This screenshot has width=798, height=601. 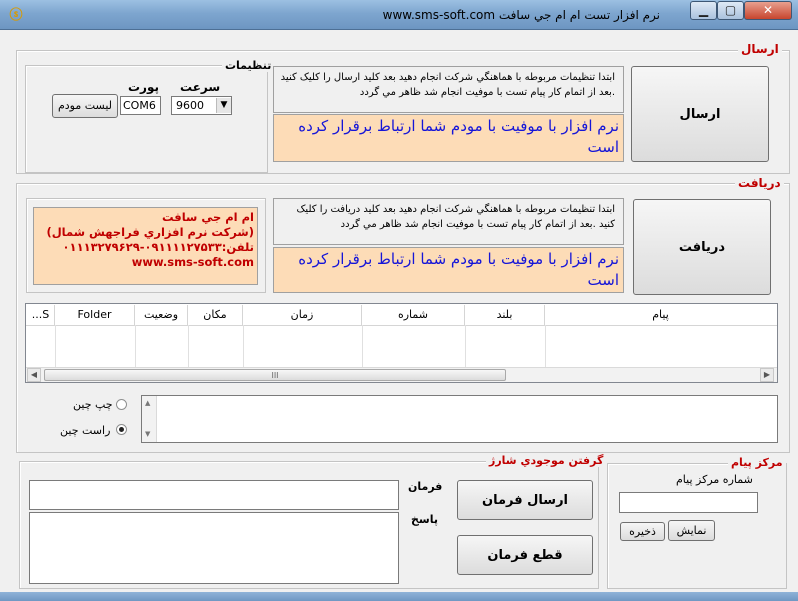 I want to click on column-header-number: شماره, so click(x=413, y=315).